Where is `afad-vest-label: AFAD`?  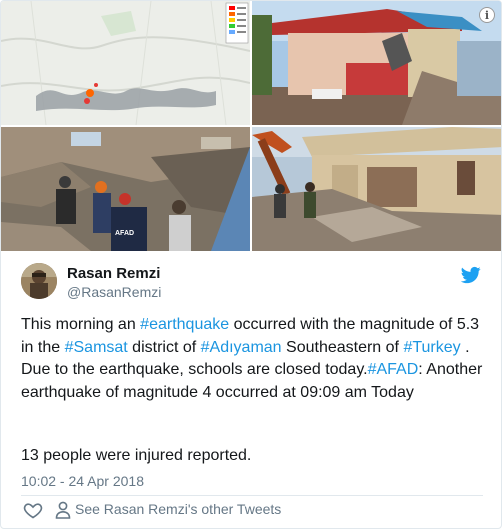
afad-vest-label: AFAD is located at coordinates (125, 233).